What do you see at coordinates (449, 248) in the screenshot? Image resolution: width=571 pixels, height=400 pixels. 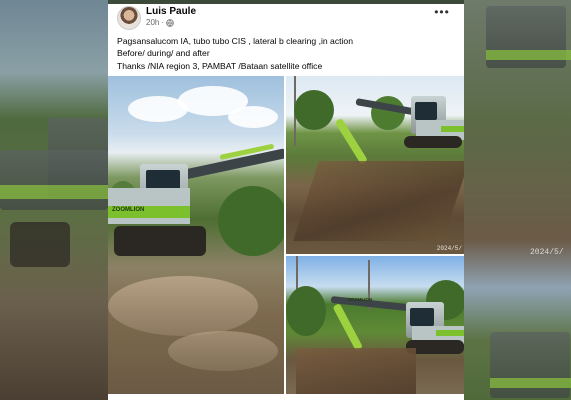 I see `photo-timestamp: 2024/5/` at bounding box center [449, 248].